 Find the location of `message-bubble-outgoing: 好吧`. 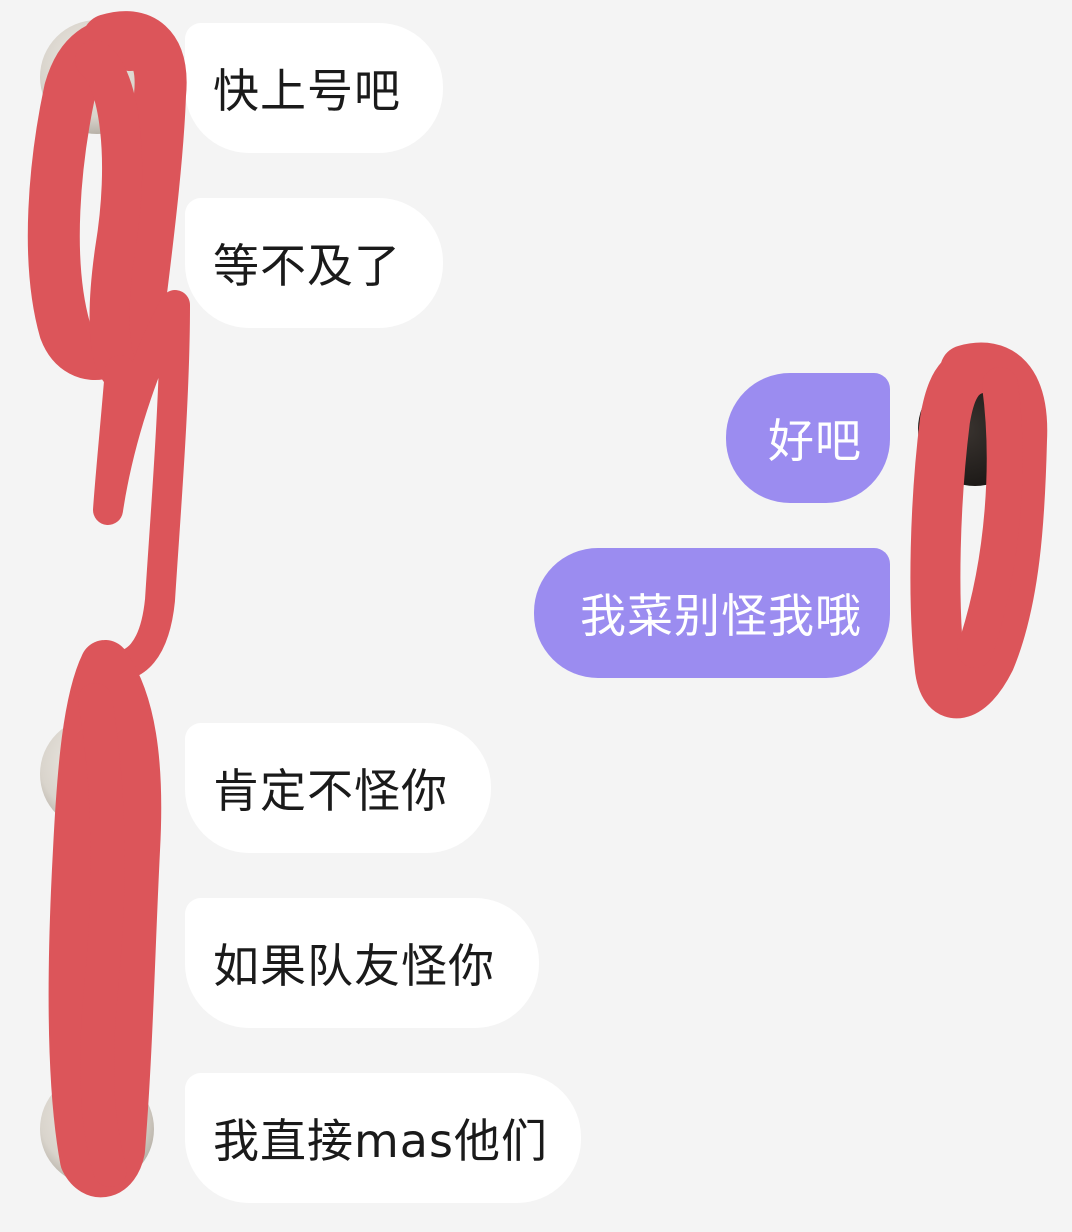

message-bubble-outgoing: 好吧 is located at coordinates (808, 438).